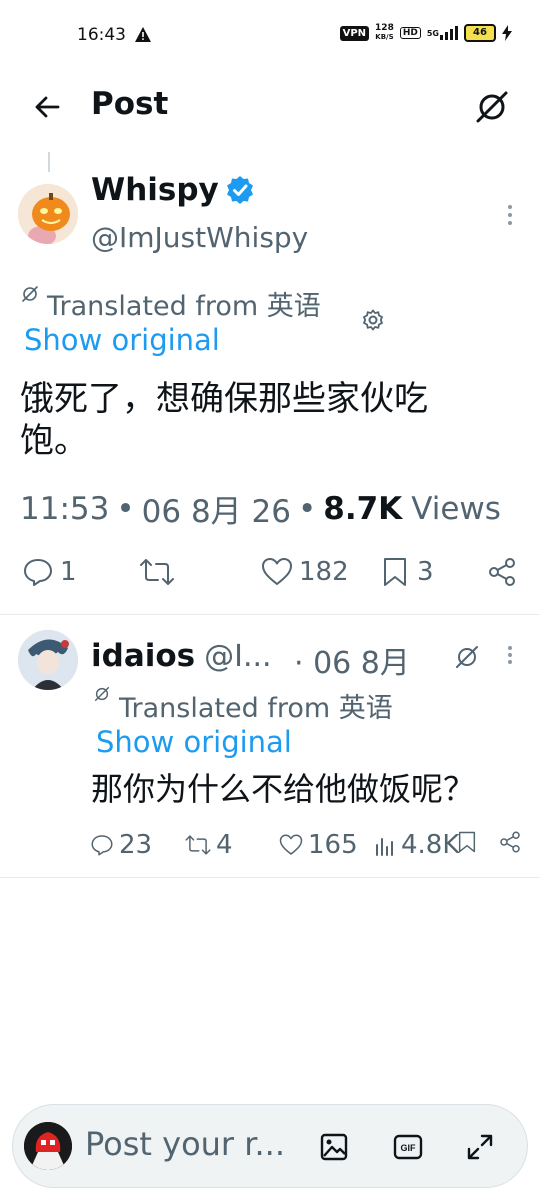  I want to click on translation-settings-button, so click(373, 322).